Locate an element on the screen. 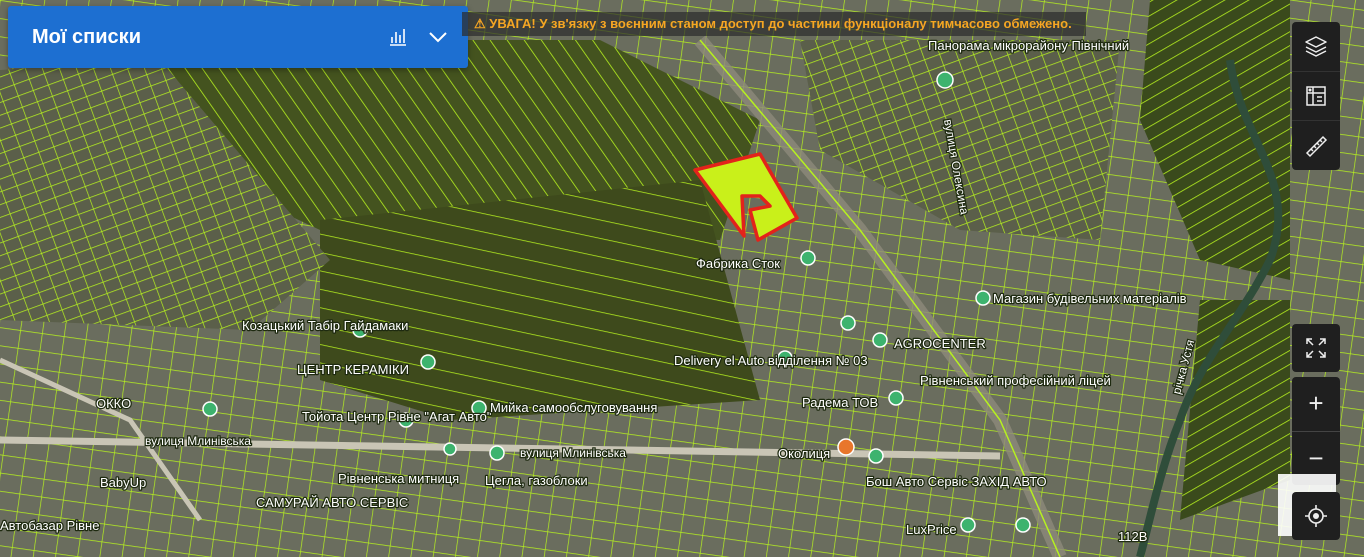 The width and height of the screenshot is (1364, 557). svg-text: Автобазар Рівне is located at coordinates (49, 525).